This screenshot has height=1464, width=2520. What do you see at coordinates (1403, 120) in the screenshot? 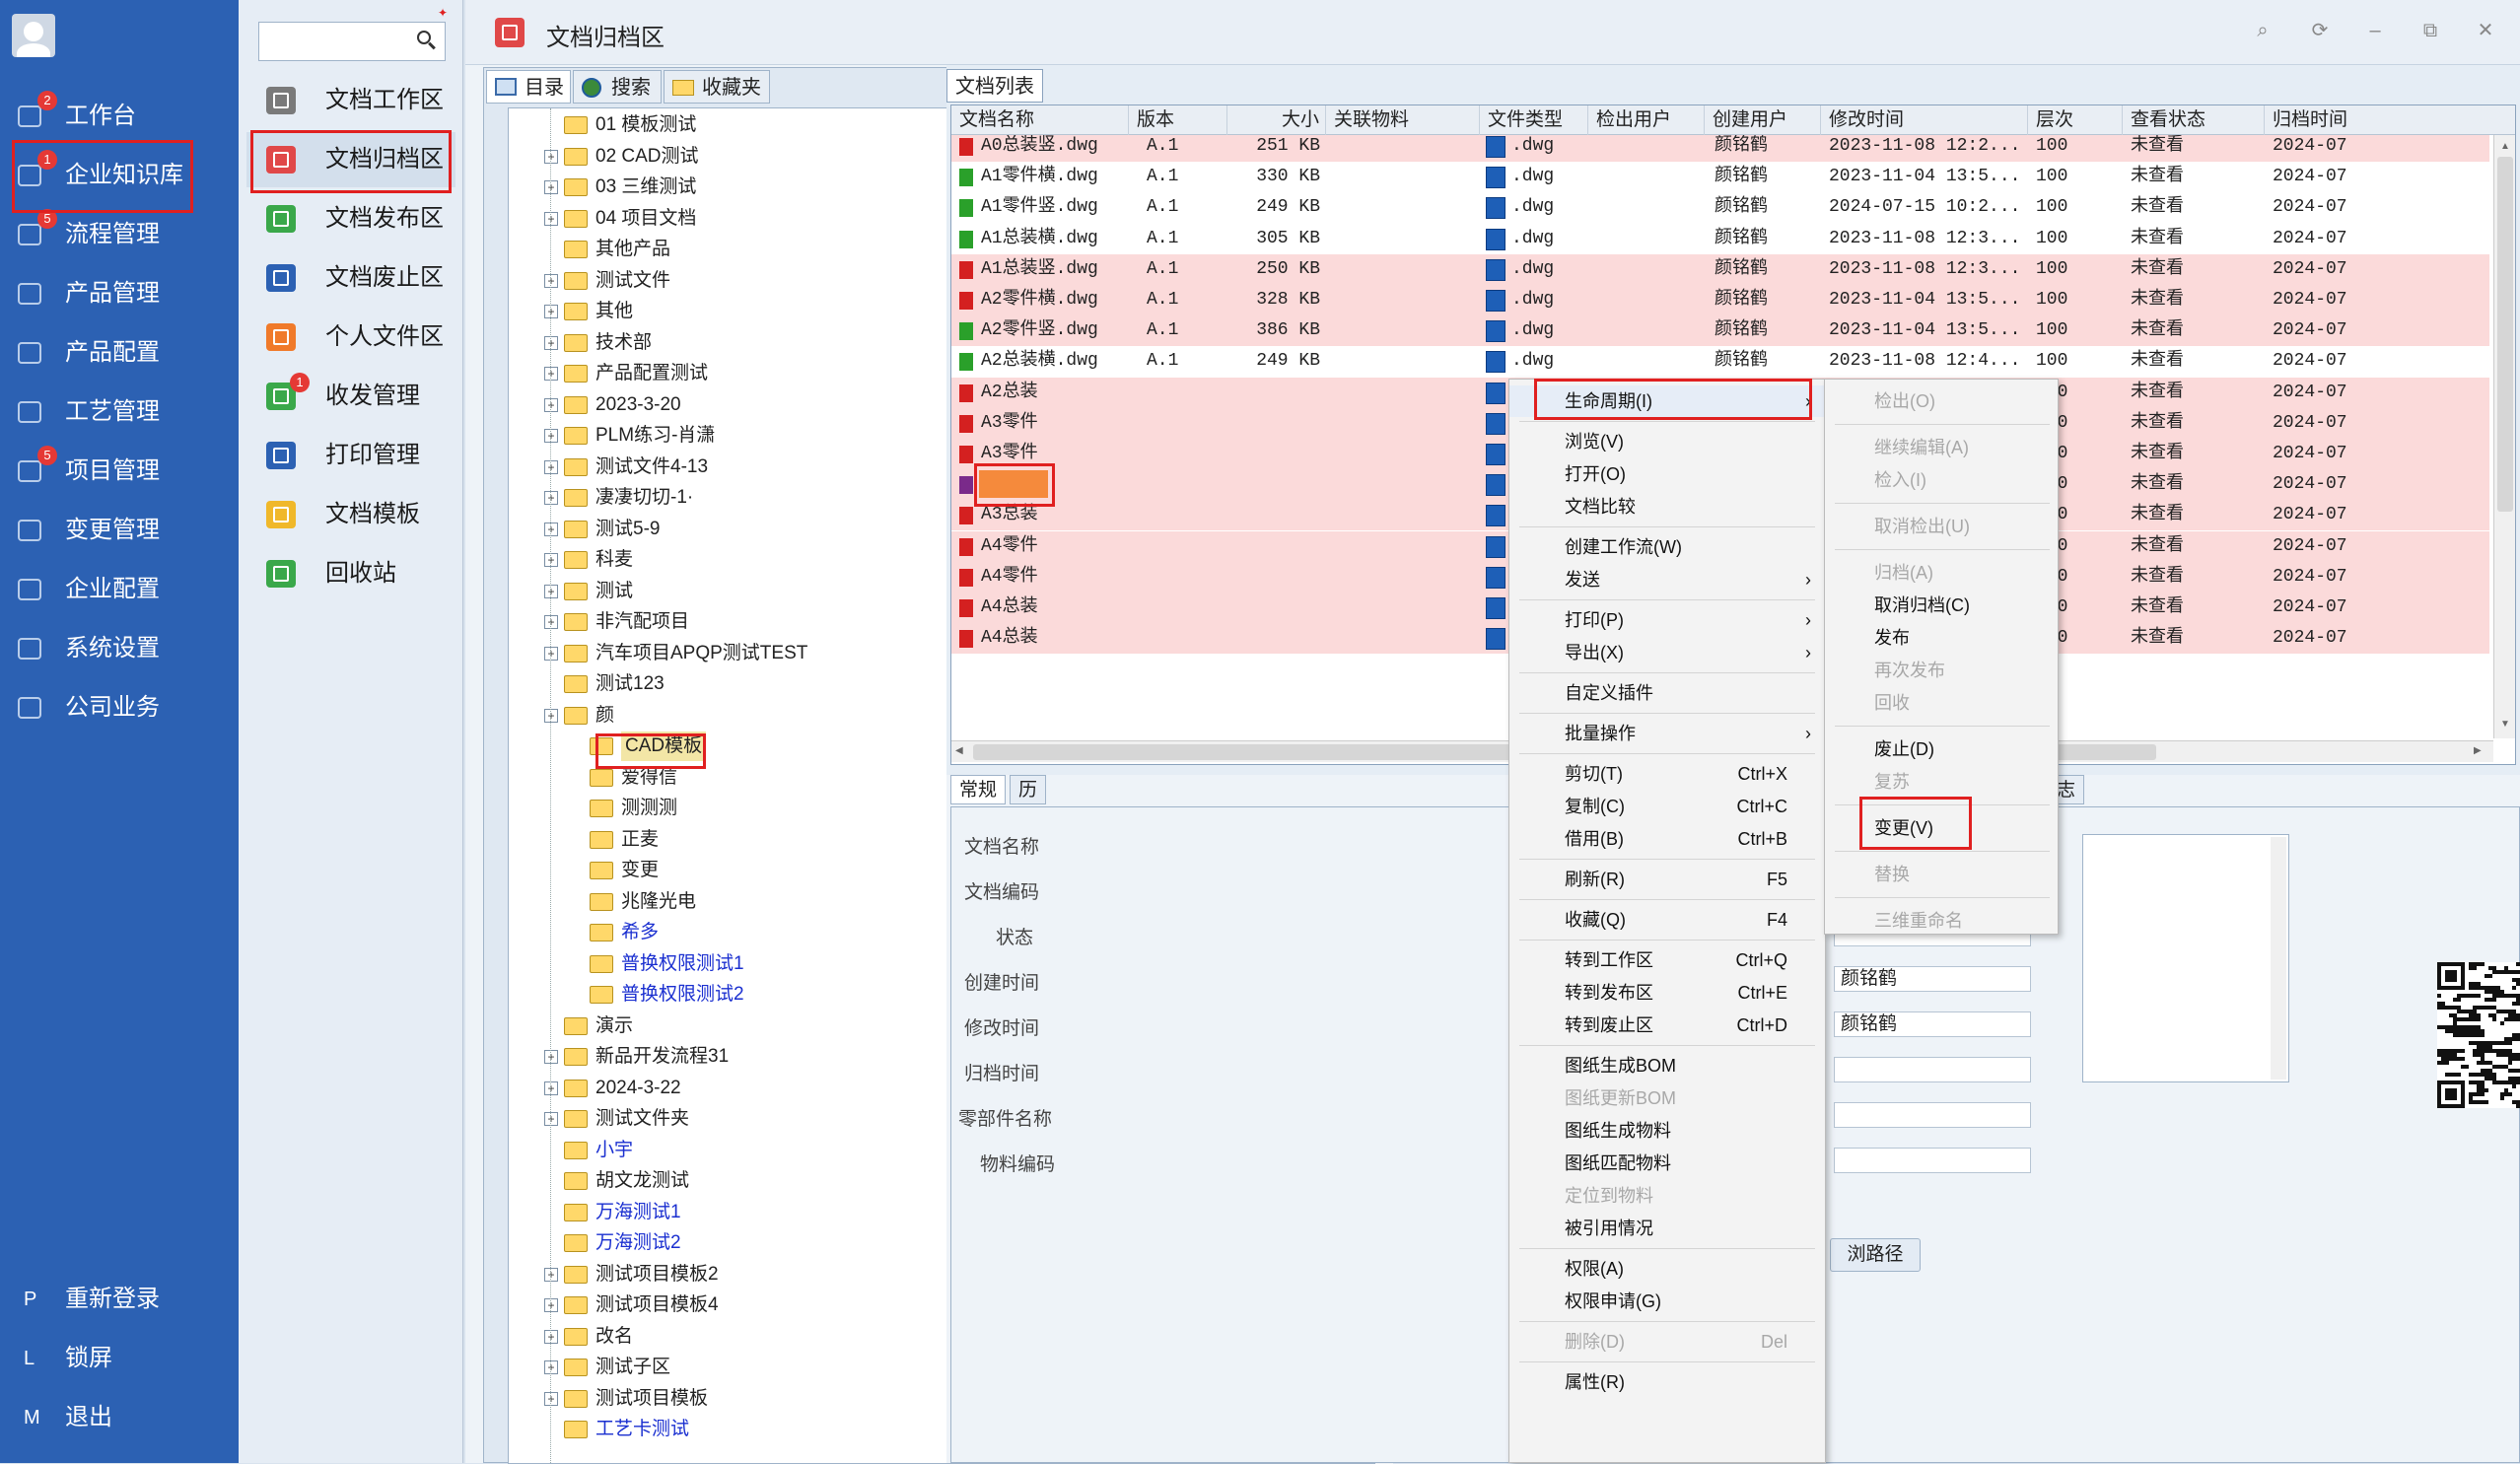
I see `column-header: 关联物料` at bounding box center [1403, 120].